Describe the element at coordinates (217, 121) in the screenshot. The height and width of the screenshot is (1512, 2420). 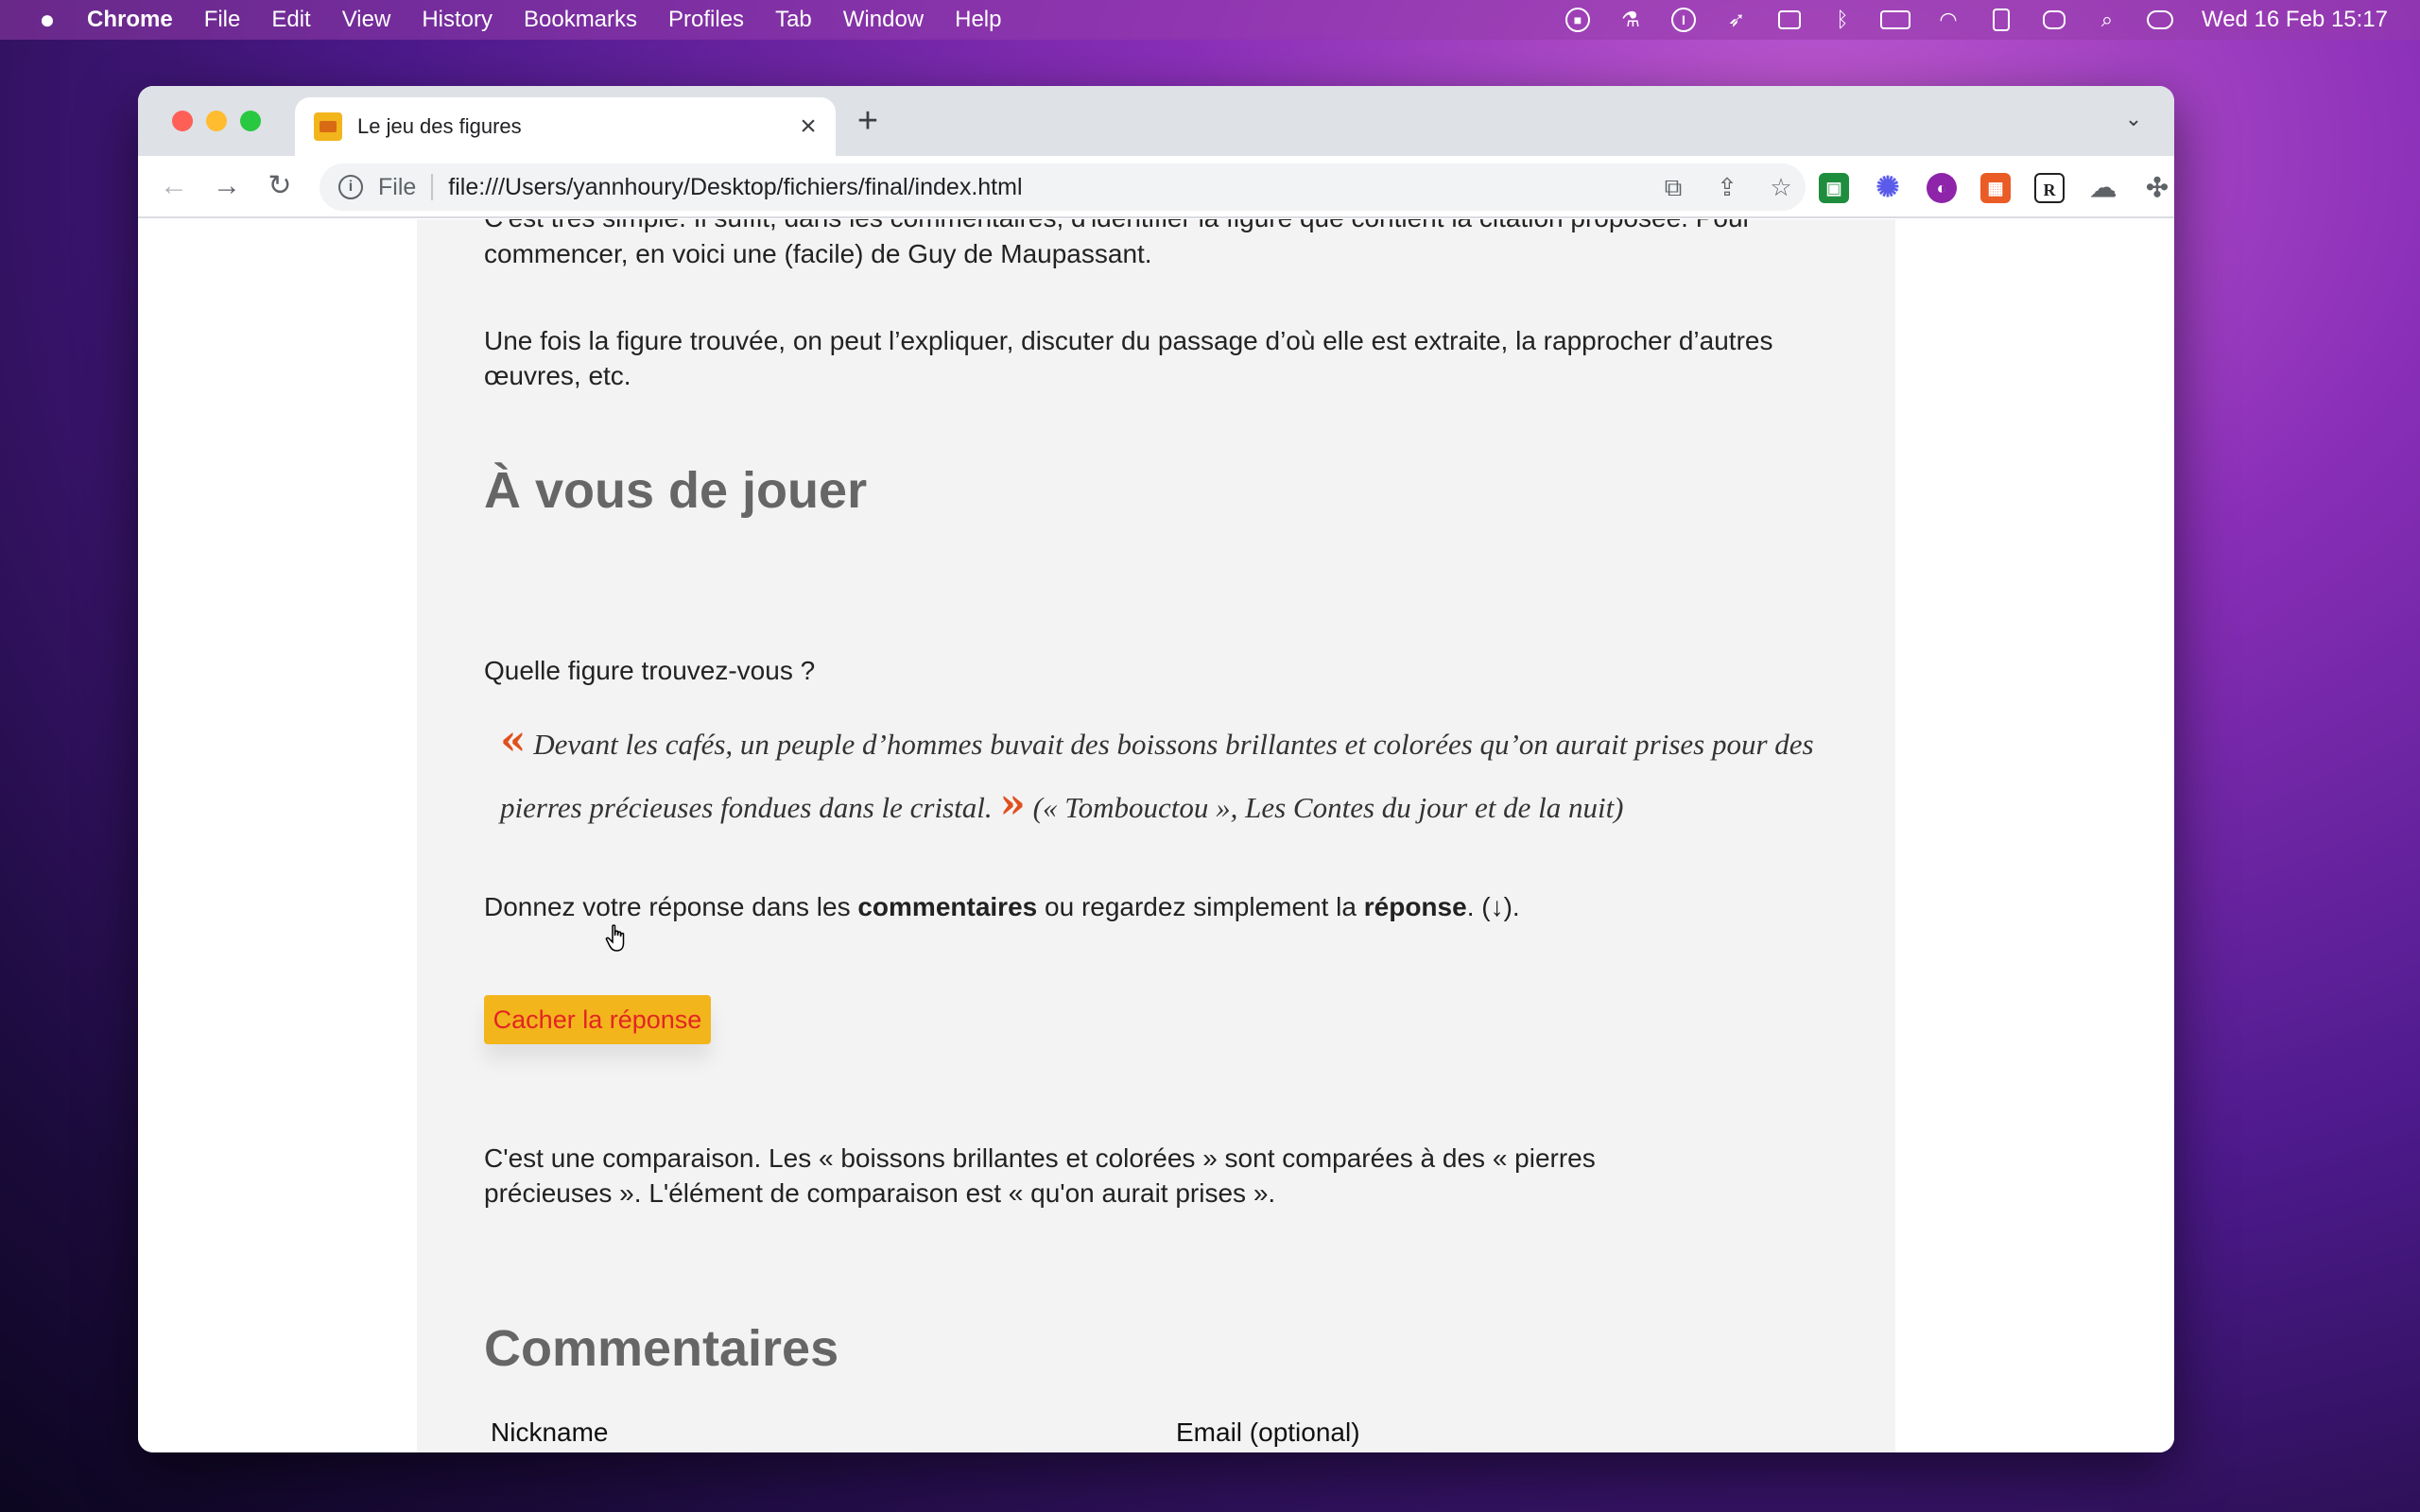
I see `minimize-window-button` at that location.